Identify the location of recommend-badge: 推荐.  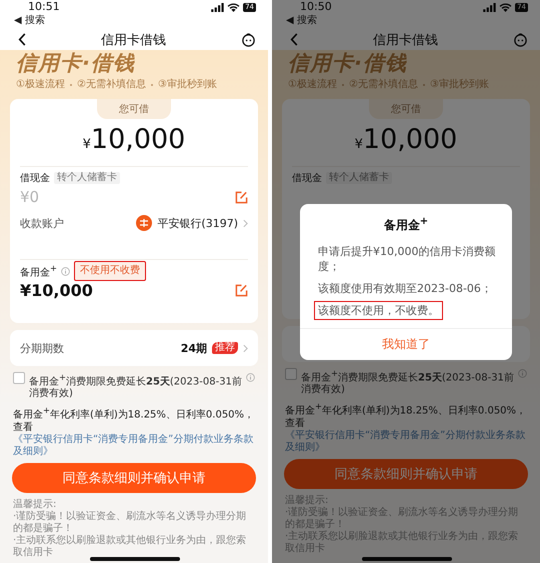
(225, 348).